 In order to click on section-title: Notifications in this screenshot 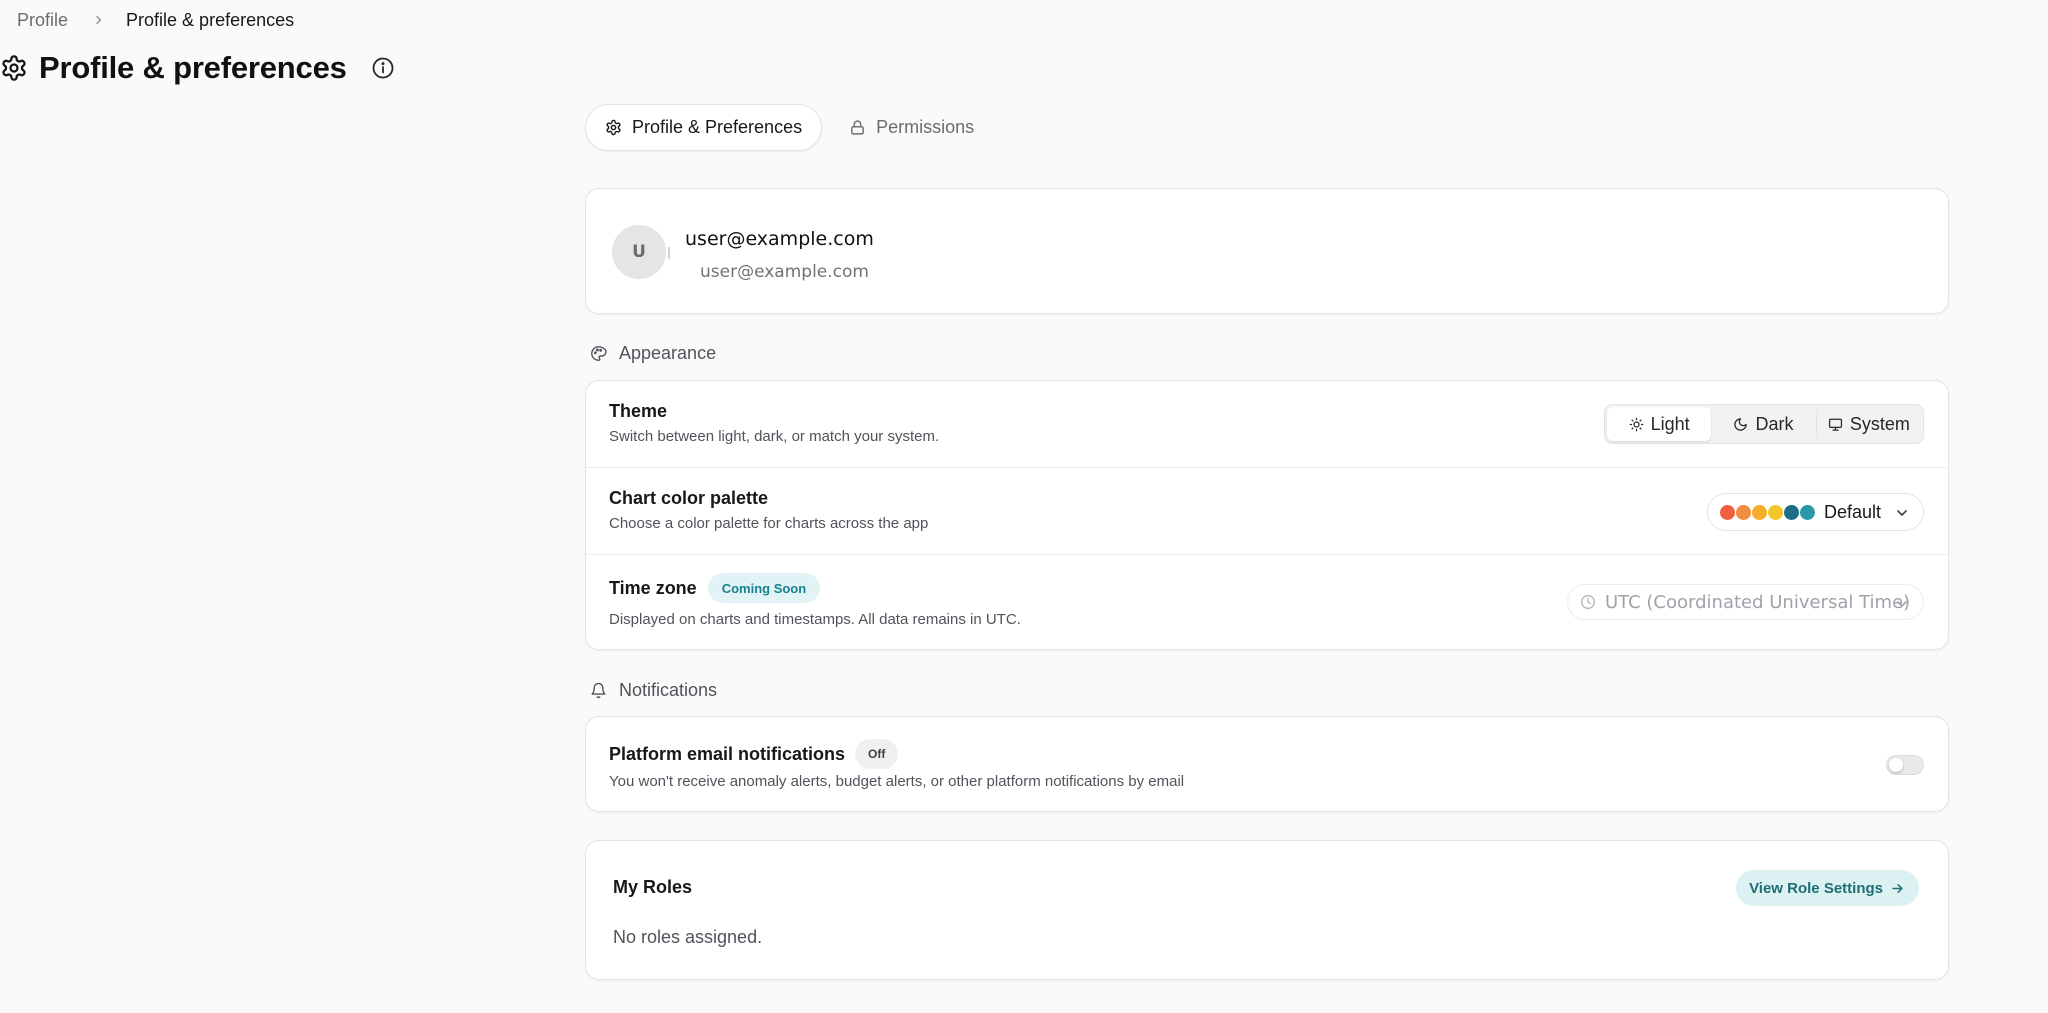, I will do `click(668, 689)`.